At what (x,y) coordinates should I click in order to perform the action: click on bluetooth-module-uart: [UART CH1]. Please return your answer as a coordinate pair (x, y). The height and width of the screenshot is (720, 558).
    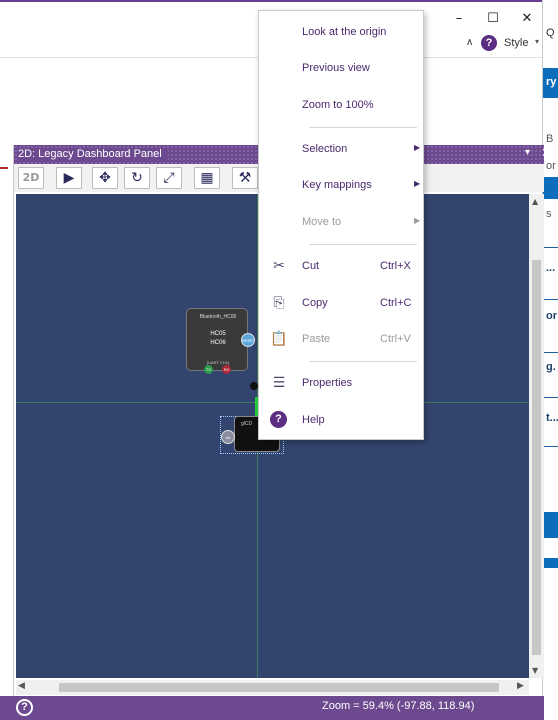
    Looking at the image, I should click on (218, 362).